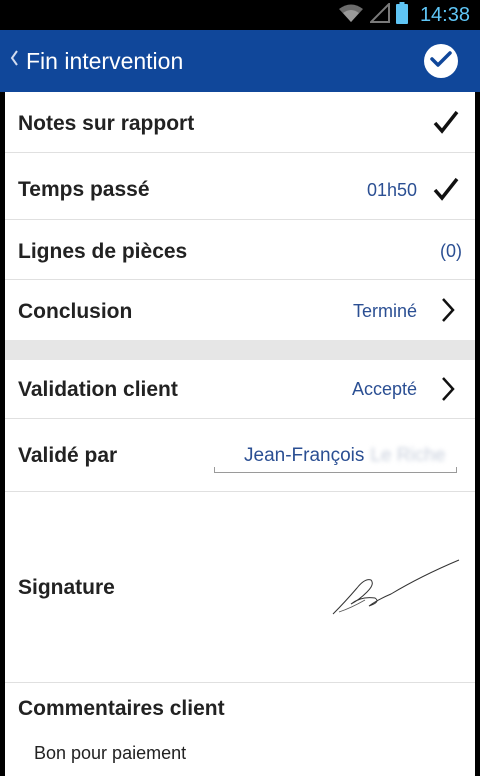 The width and height of the screenshot is (480, 776). What do you see at coordinates (121, 708) in the screenshot?
I see `row-label: Commentaires client` at bounding box center [121, 708].